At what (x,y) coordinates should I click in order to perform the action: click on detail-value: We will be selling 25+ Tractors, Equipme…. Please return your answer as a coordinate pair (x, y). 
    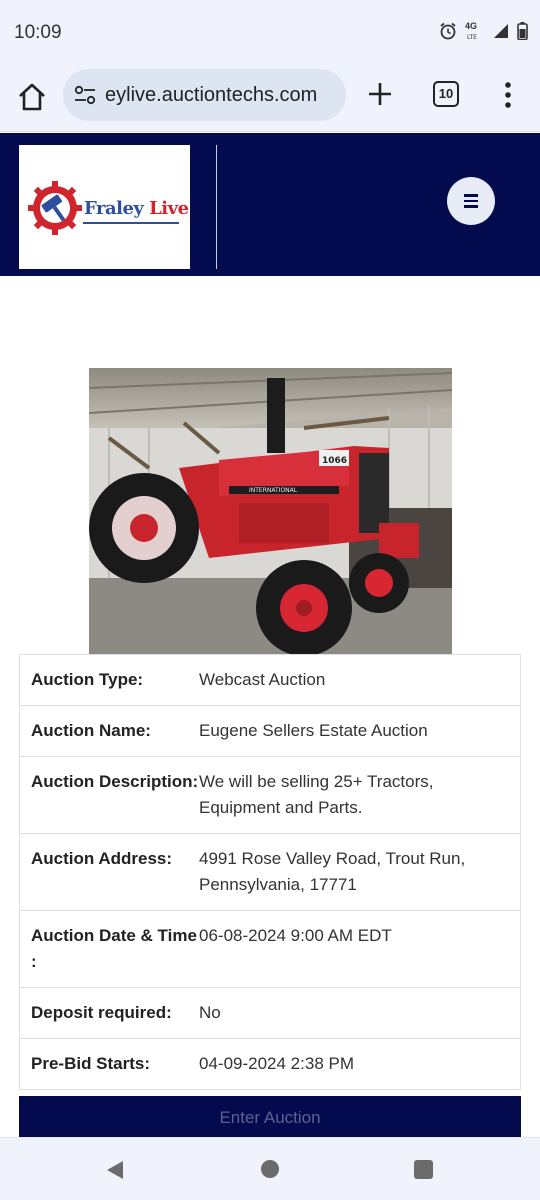
    Looking at the image, I should click on (316, 794).